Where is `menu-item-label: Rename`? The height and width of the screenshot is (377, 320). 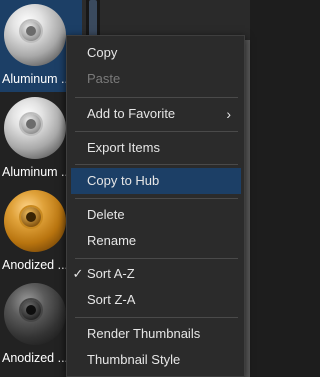
menu-item-label: Rename is located at coordinates (112, 240).